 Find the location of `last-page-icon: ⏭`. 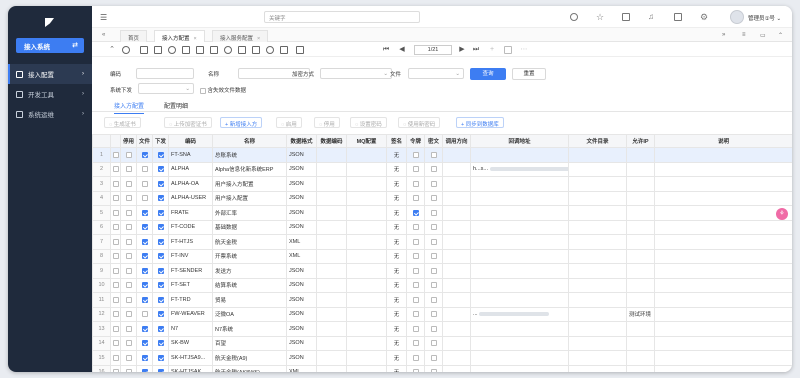

last-page-icon: ⏭ is located at coordinates (476, 50).